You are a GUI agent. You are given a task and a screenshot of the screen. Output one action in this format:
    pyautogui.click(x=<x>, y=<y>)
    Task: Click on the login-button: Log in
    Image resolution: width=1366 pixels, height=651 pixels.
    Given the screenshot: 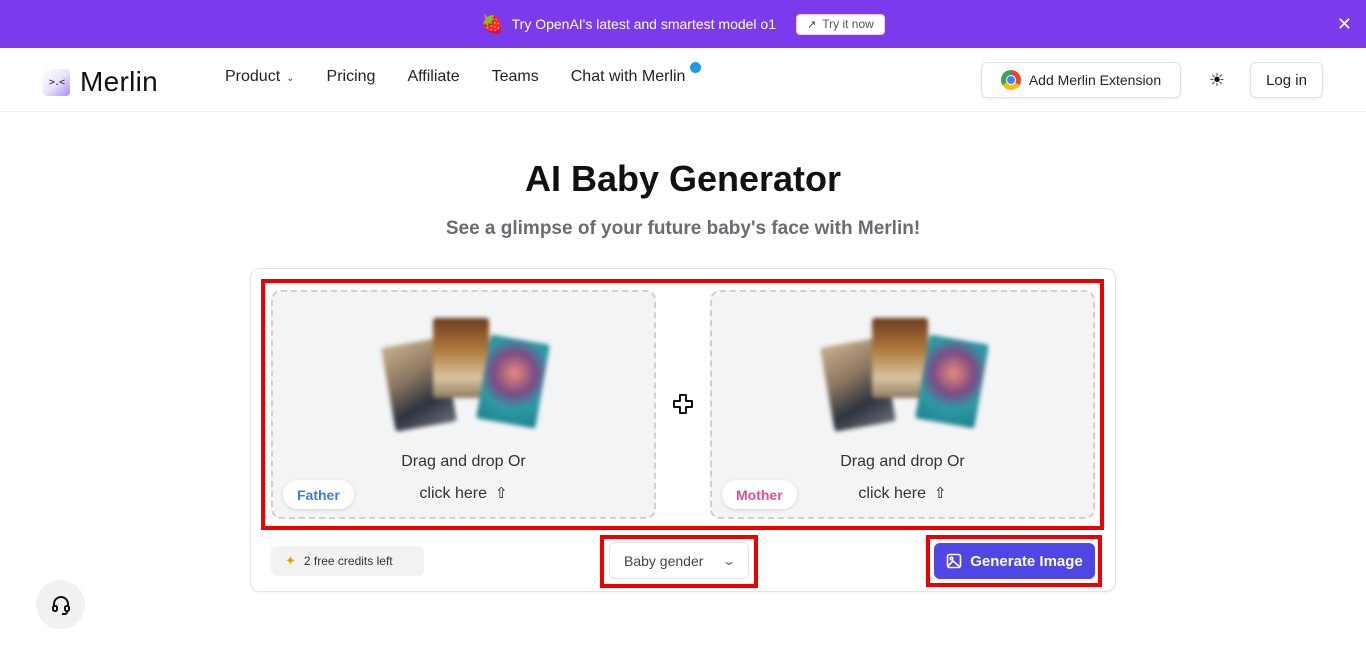 What is the action you would take?
    pyautogui.click(x=1286, y=80)
    